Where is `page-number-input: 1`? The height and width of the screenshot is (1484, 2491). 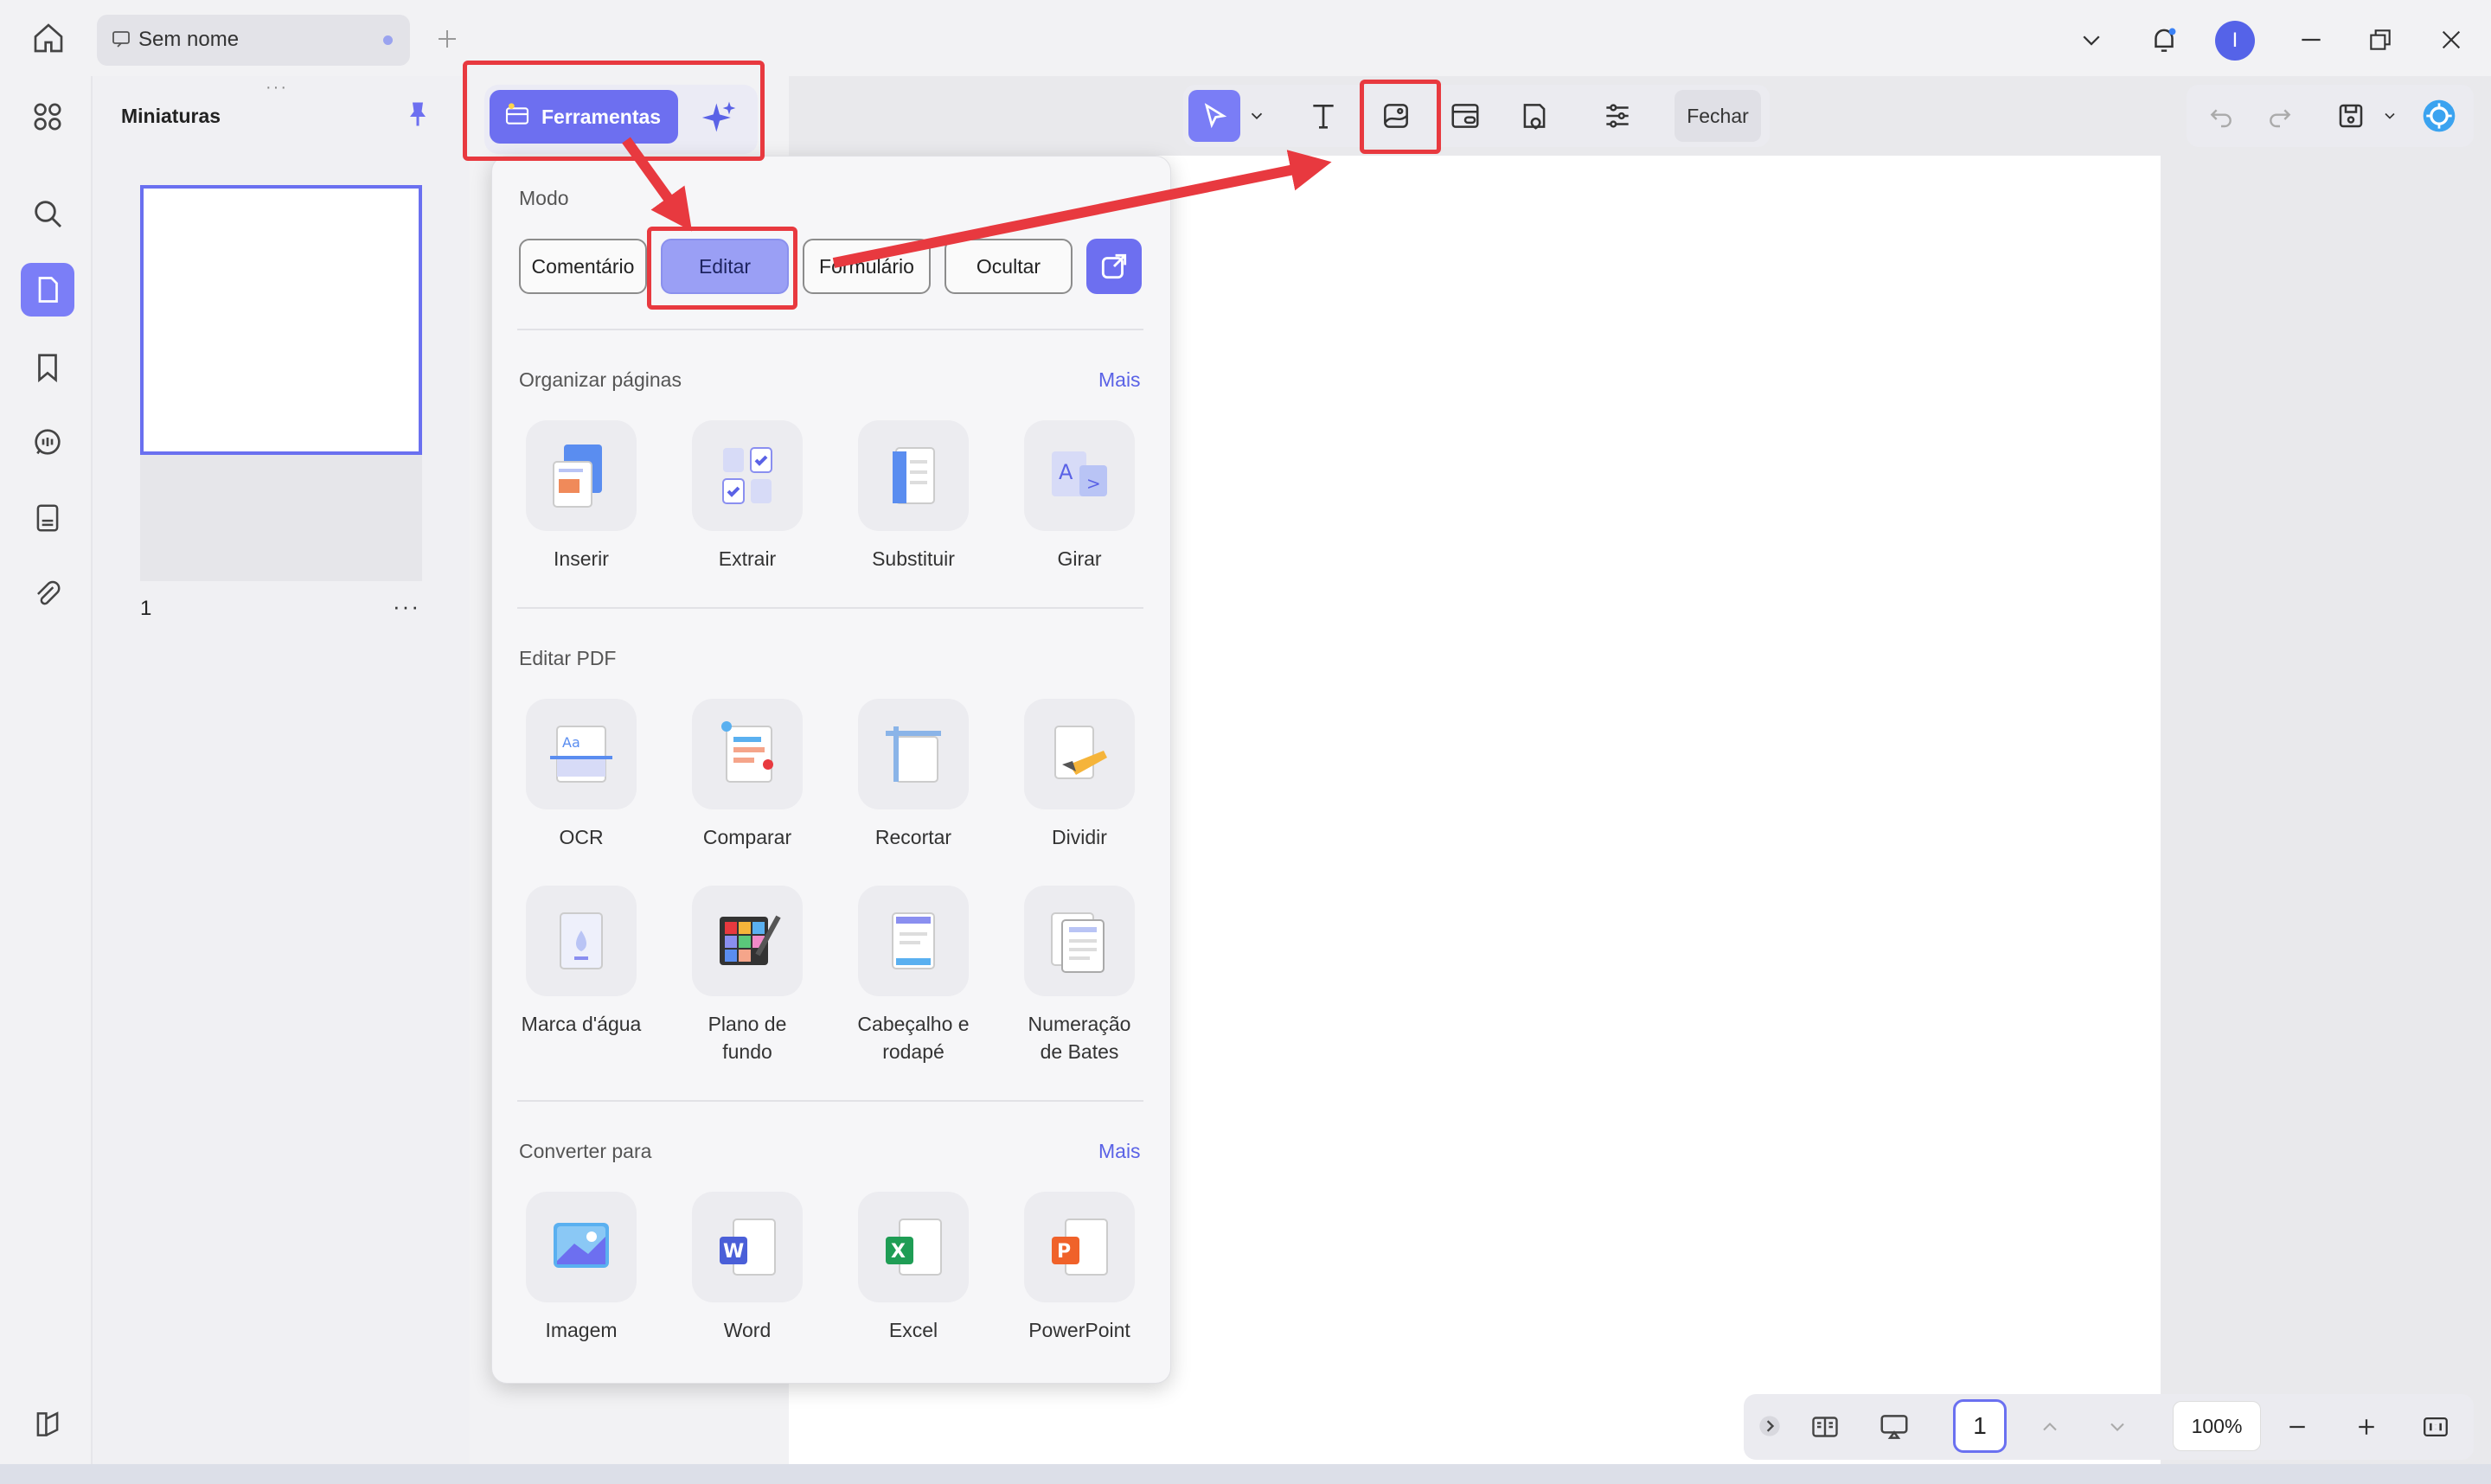
page-number-input: 1 is located at coordinates (1980, 1426).